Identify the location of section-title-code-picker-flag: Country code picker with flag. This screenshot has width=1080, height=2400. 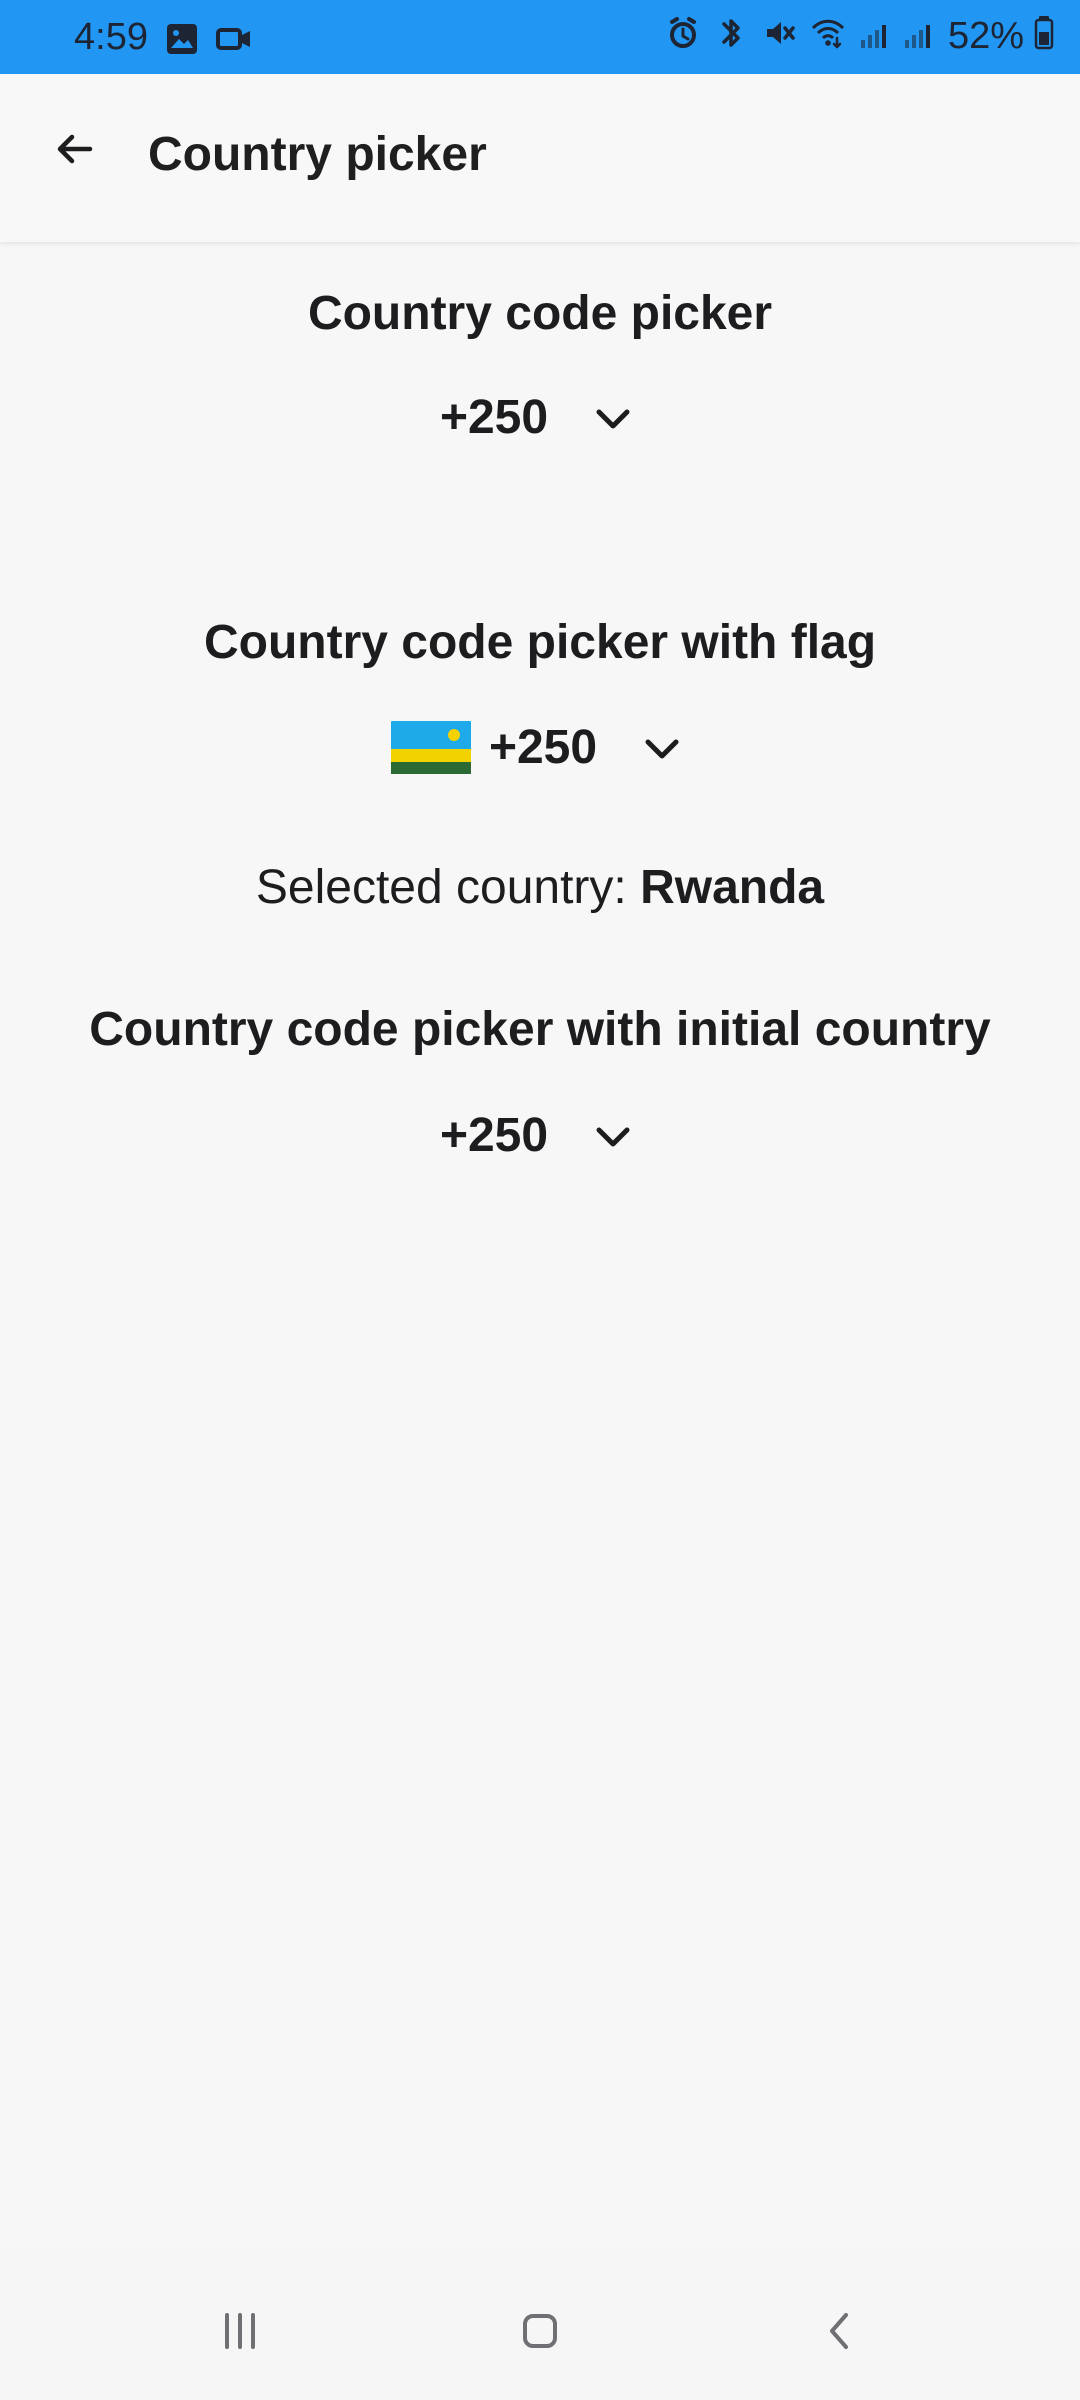
(540, 642).